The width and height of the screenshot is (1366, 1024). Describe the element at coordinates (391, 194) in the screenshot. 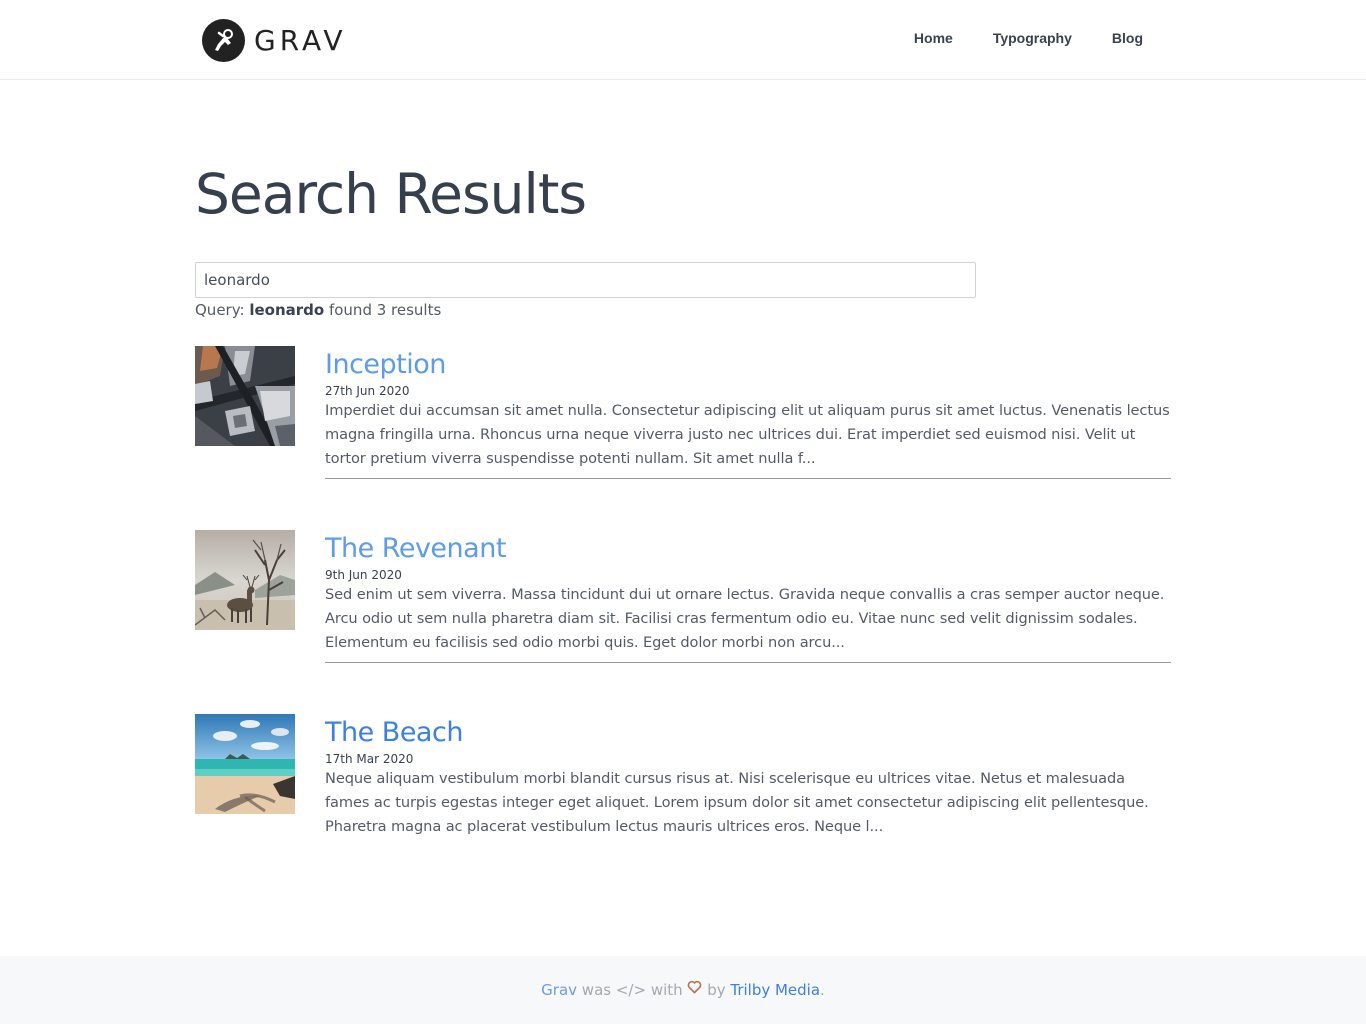

I see `page-title: Search Results` at that location.